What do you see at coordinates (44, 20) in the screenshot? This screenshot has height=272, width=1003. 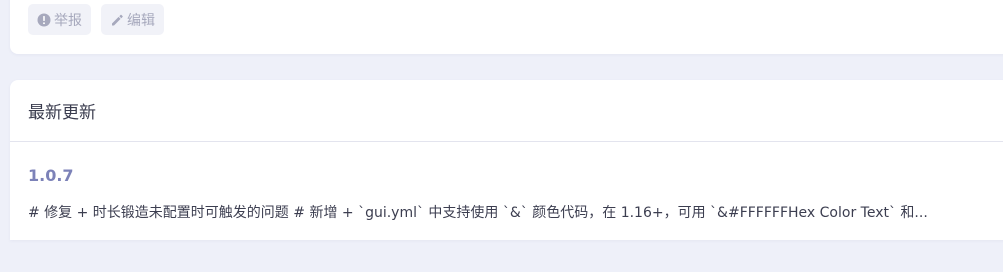 I see `alert-circle-icon` at bounding box center [44, 20].